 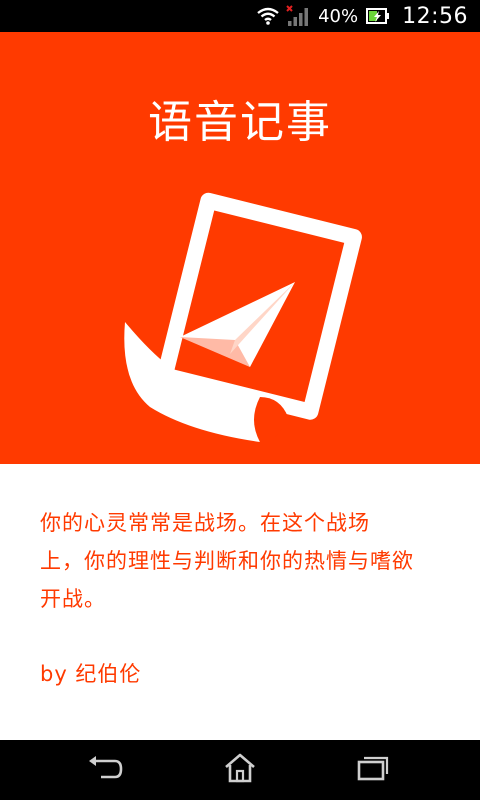 I want to click on battery-charging-icon, so click(x=378, y=16).